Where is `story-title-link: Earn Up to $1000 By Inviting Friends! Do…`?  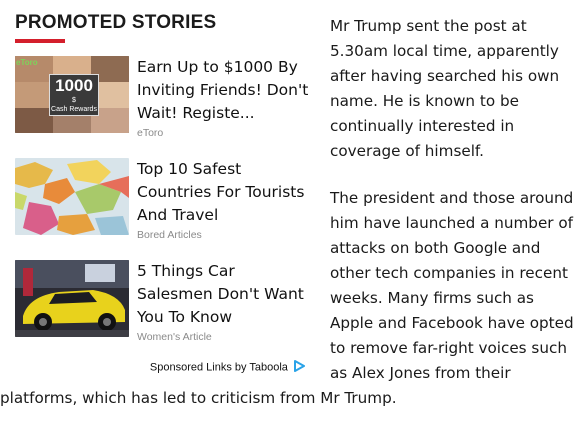
story-title-link: Earn Up to $1000 By Inviting Friends! Do… is located at coordinates (225, 90).